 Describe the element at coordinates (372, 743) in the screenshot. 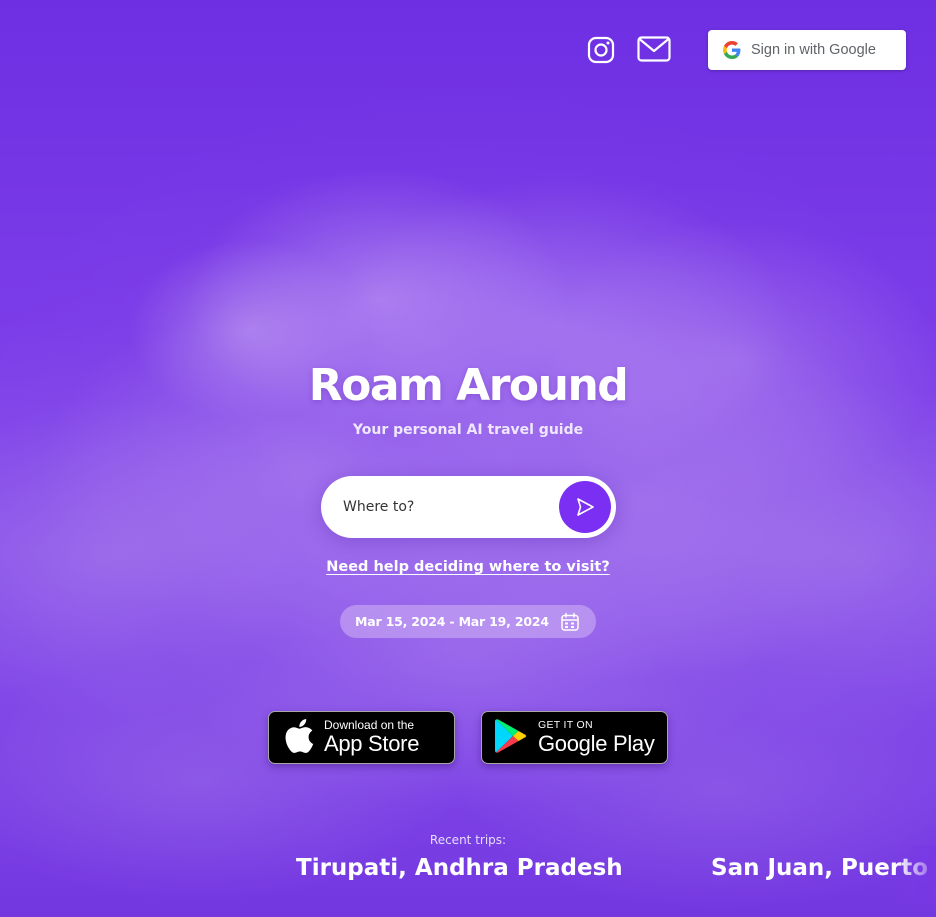

I see `app-store-big-text: App Store` at that location.